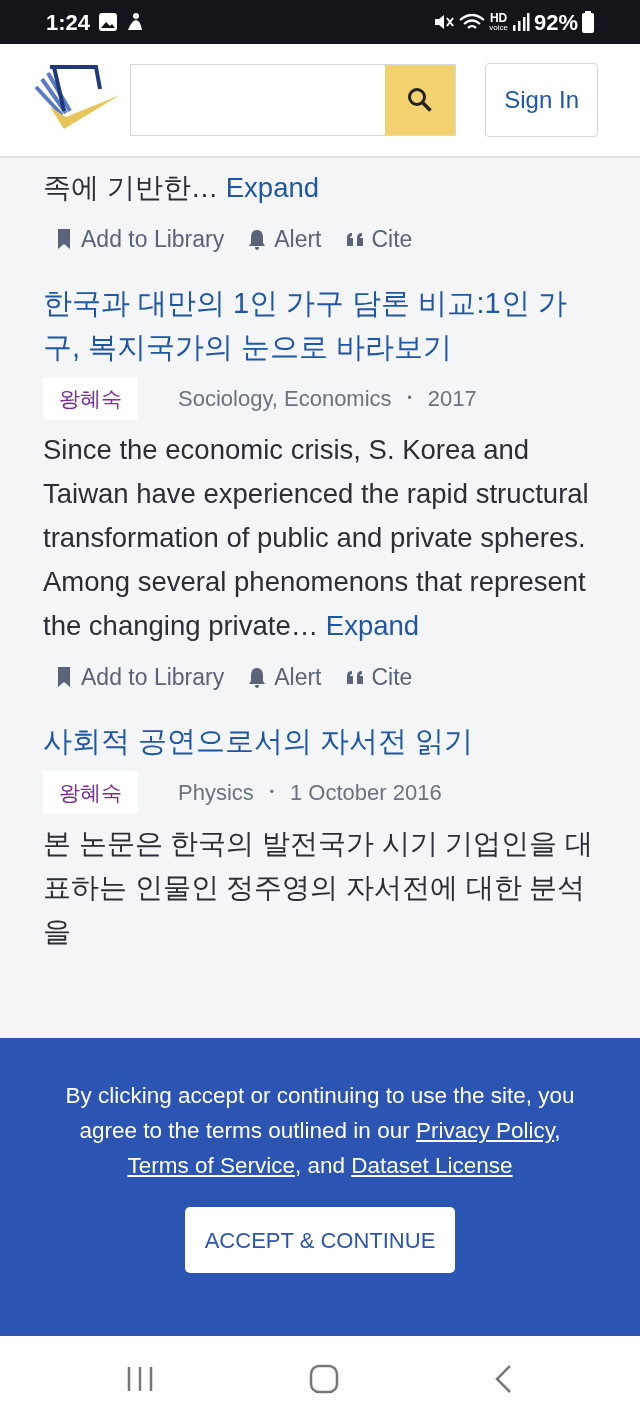 This screenshot has width=640, height=1422. Describe the element at coordinates (320, 1131) in the screenshot. I see `consent-text: By clicking accept or continuing to use the site, you agree to the terms outlined in our Privacy Policy, Terms of Service, and Dataset License` at that location.